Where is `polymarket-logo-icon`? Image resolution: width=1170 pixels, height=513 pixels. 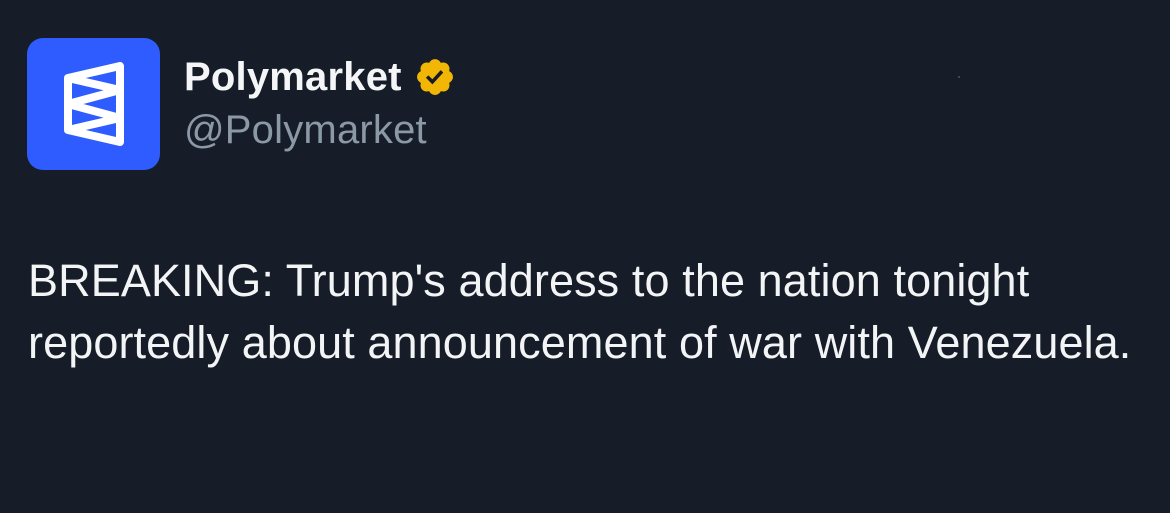
polymarket-logo-icon is located at coordinates (93, 104).